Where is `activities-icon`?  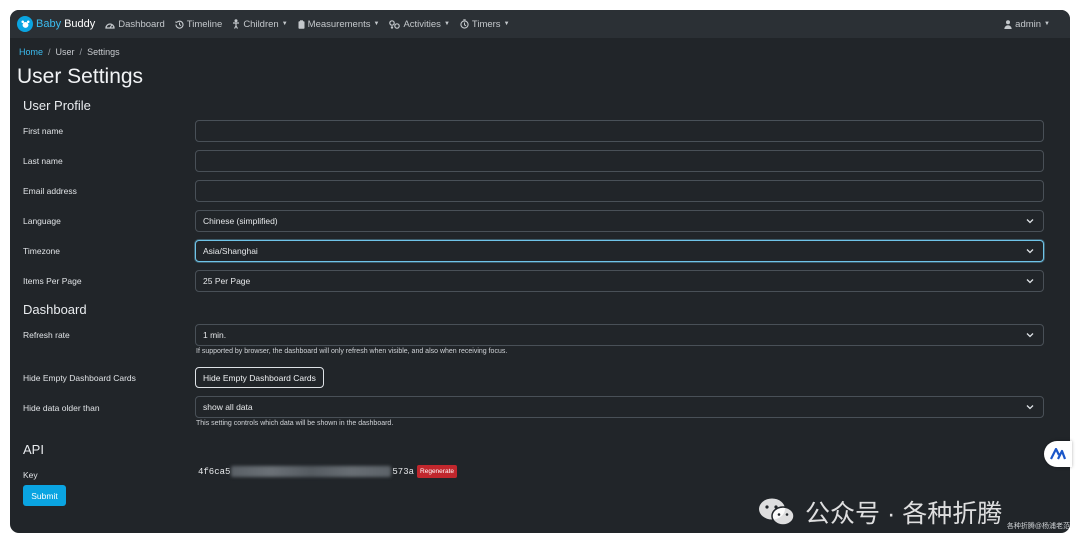
activities-icon is located at coordinates (395, 24).